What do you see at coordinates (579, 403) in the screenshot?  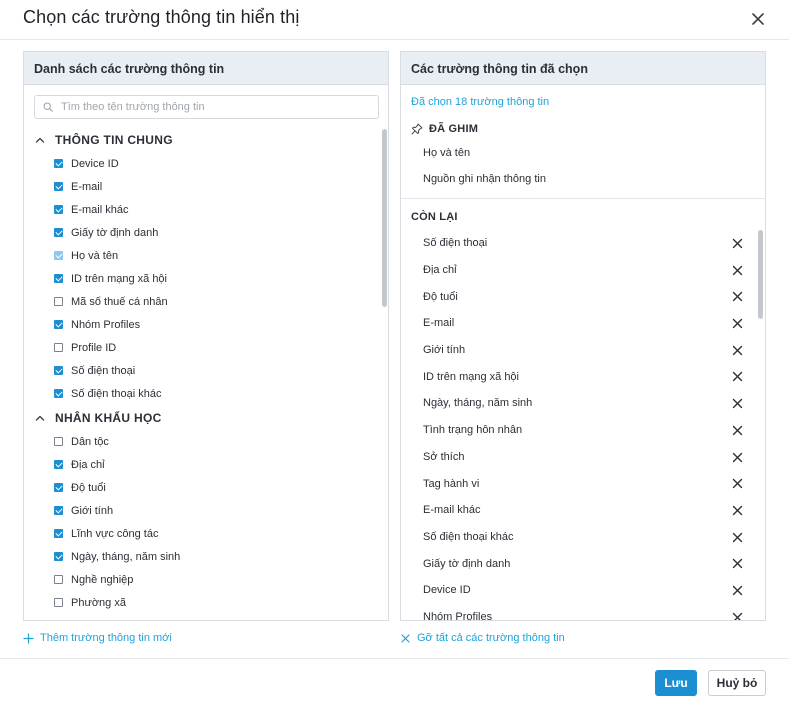 I see `selected-field-row: Ngày, tháng, năm sinh` at bounding box center [579, 403].